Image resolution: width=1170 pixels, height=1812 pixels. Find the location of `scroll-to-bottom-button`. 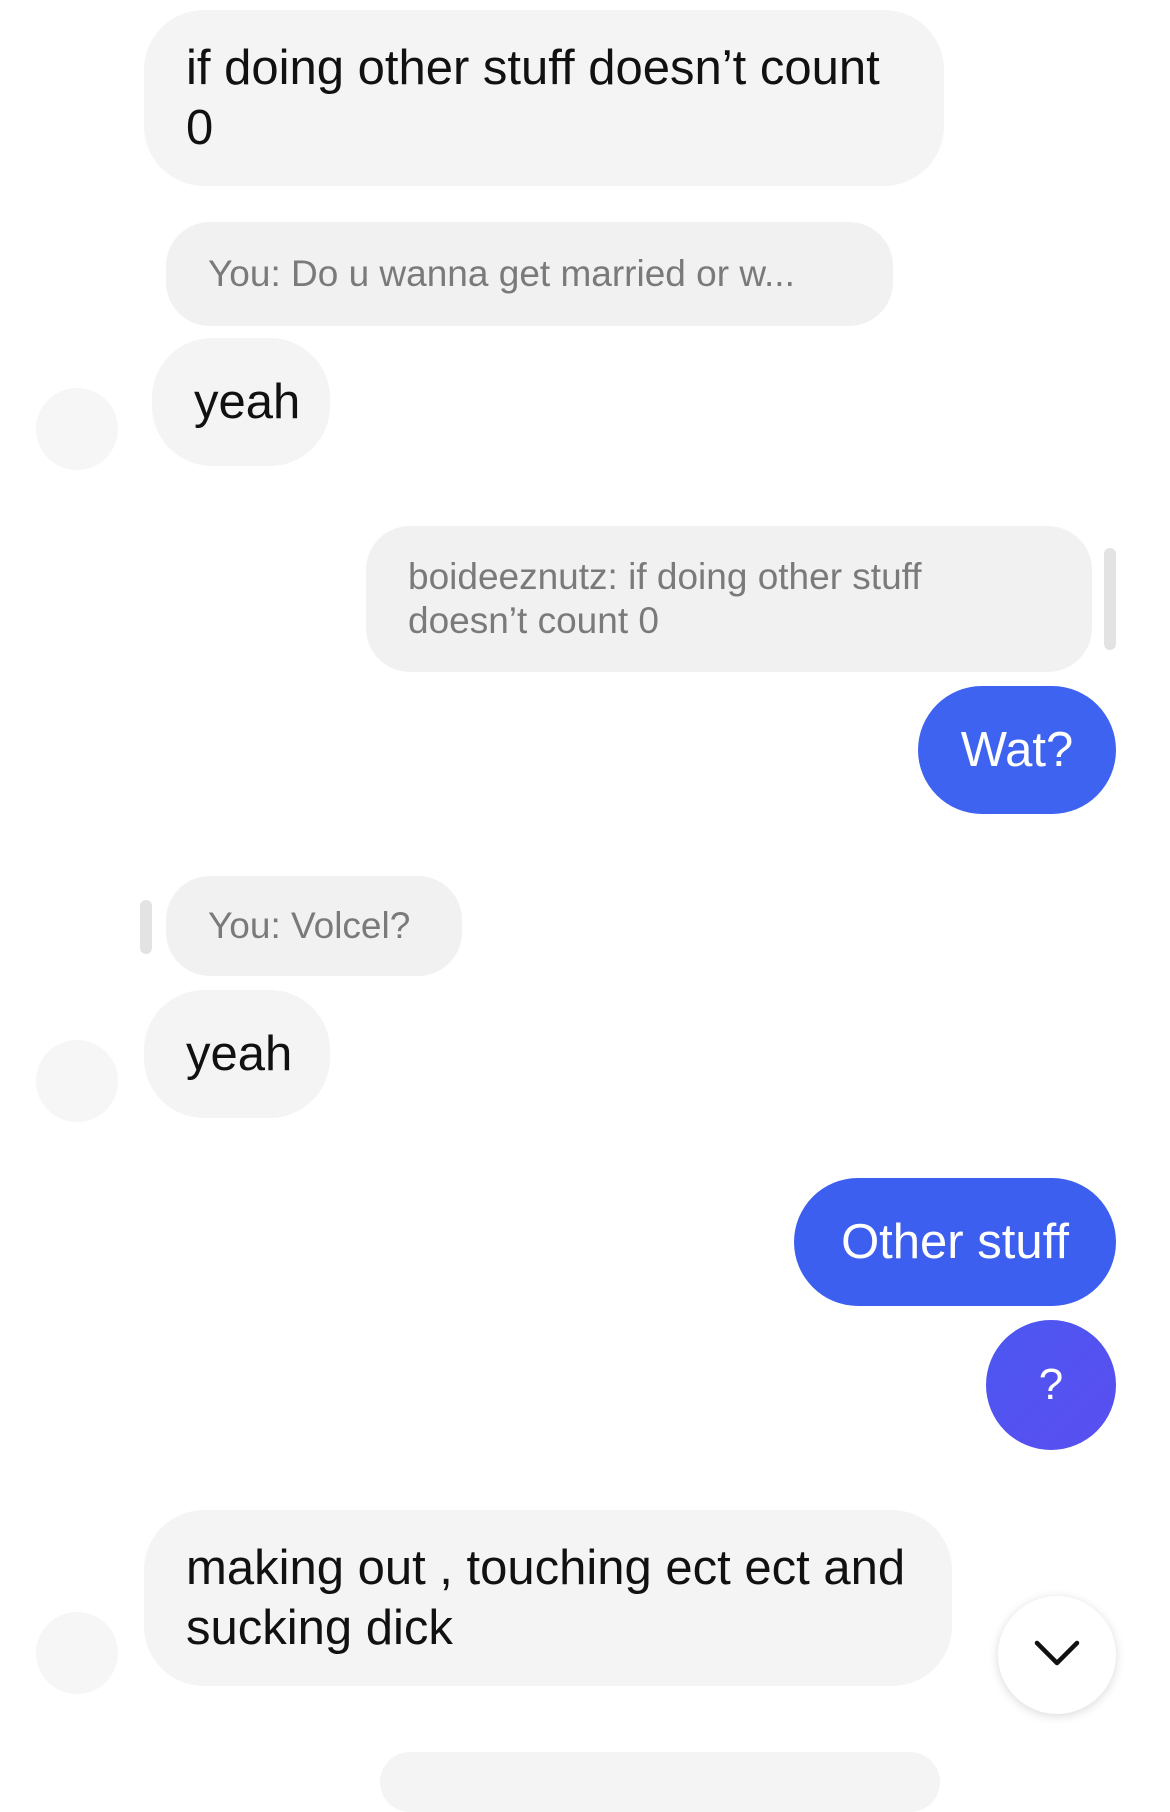

scroll-to-bottom-button is located at coordinates (1057, 1655).